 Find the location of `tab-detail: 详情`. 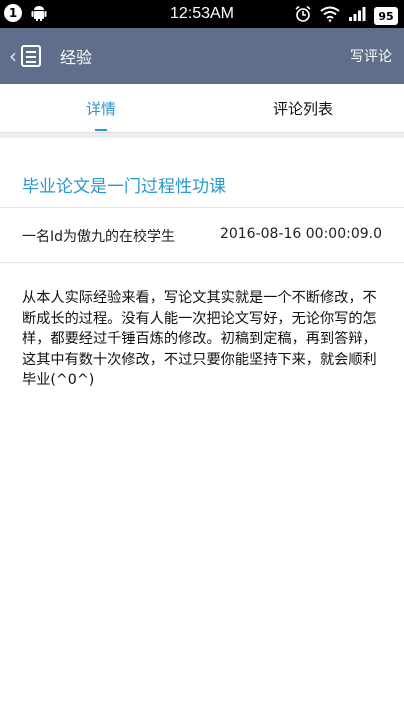

tab-detail: 详情 is located at coordinates (101, 108).